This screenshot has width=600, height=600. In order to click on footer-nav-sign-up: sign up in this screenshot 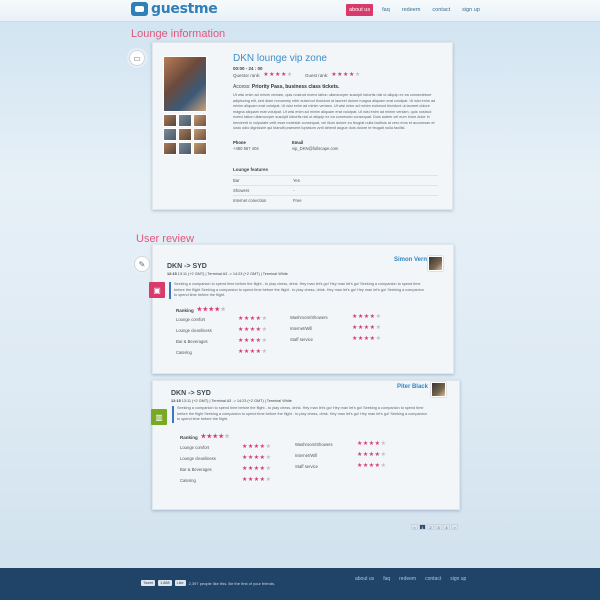, I will do `click(458, 579)`.